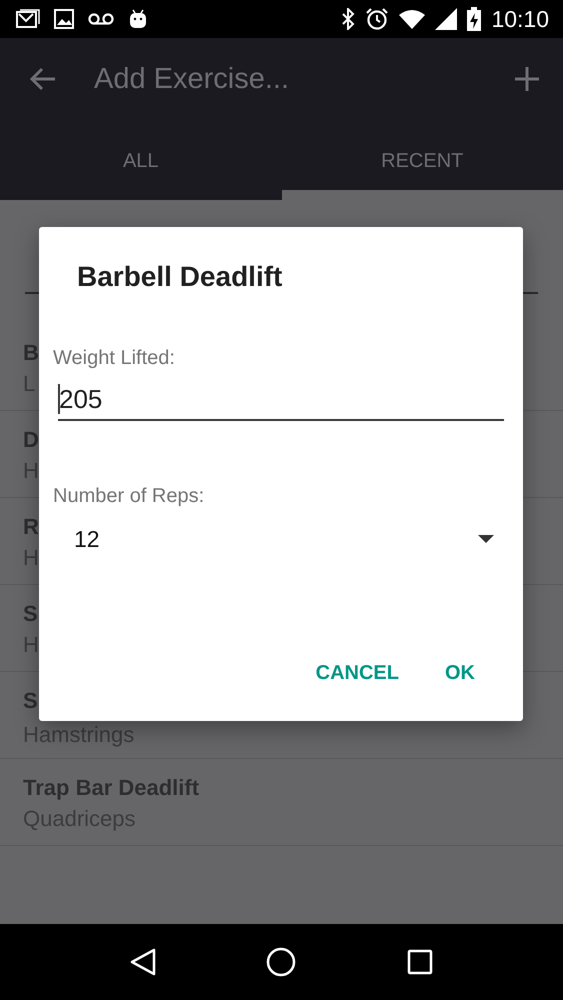 The height and width of the screenshot is (1000, 563). I want to click on dialog-button: CANCEL, so click(357, 673).